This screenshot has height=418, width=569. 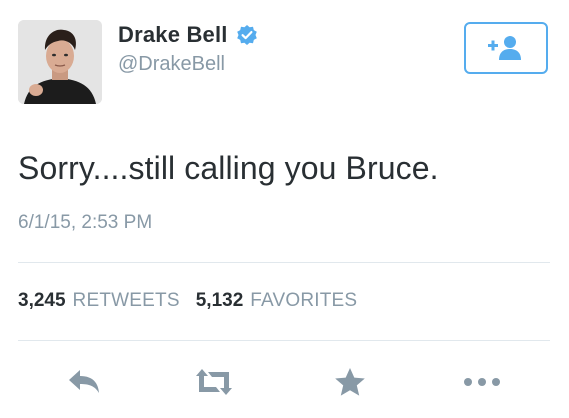 I want to click on more-dots-icon, so click(x=482, y=382).